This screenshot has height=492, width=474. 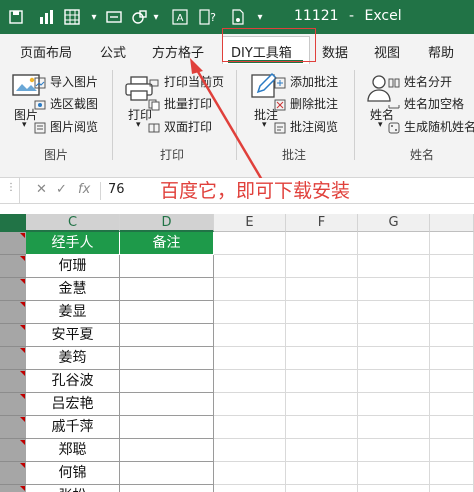 What do you see at coordinates (394, 223) in the screenshot?
I see `column-header-g: G` at bounding box center [394, 223].